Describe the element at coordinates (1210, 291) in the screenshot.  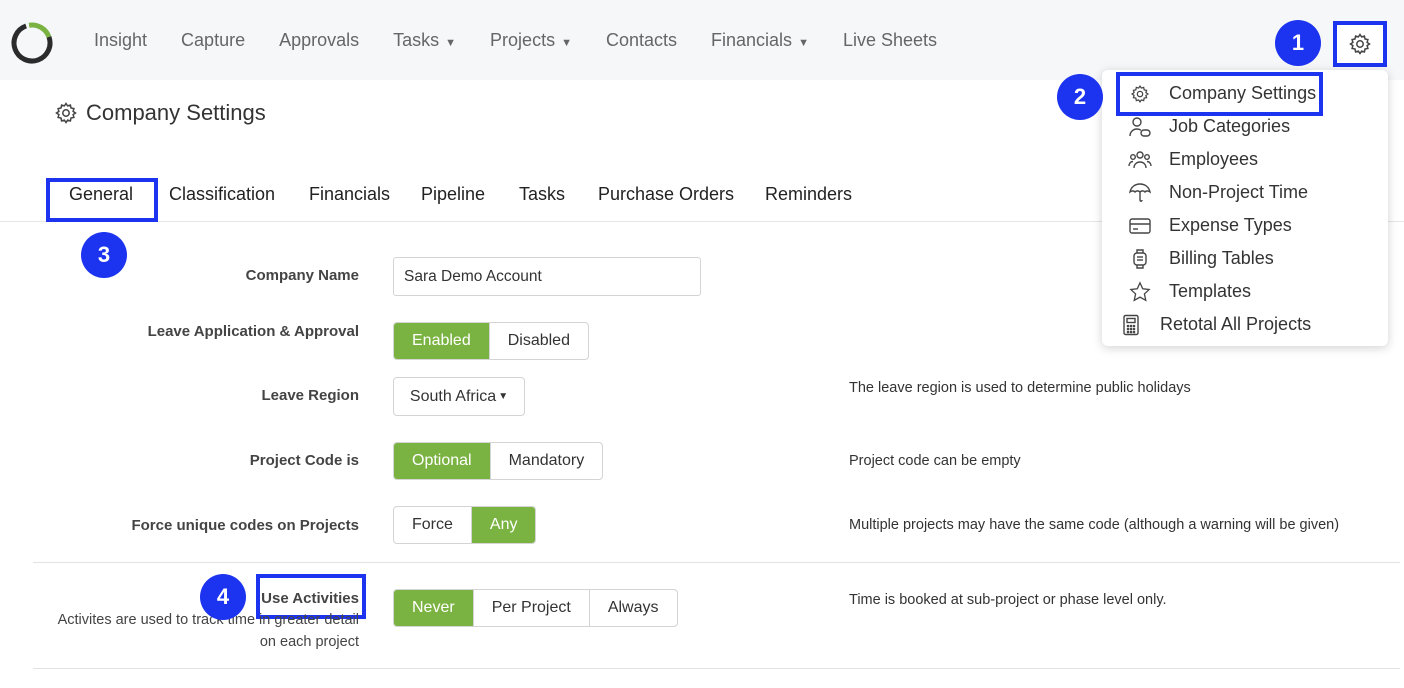
I see `menu-item-label: Templates` at that location.